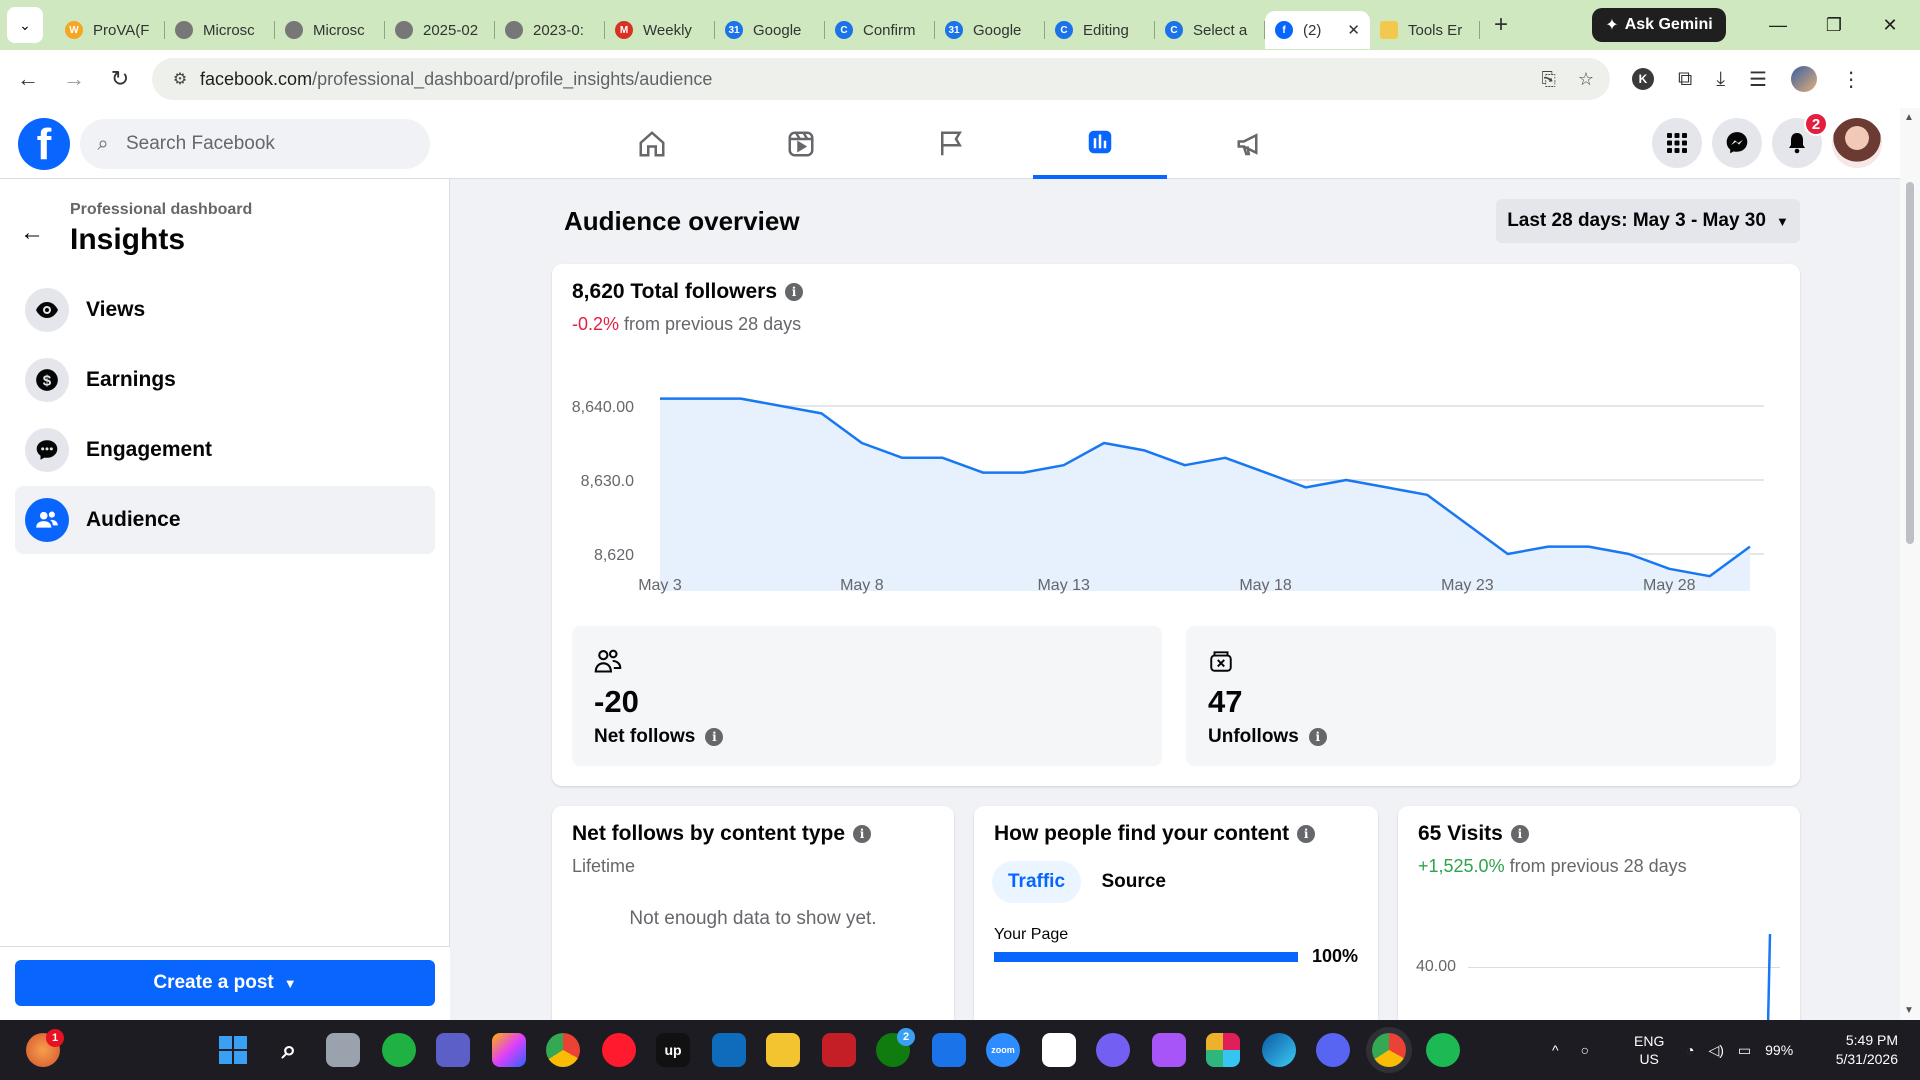 This screenshot has width=1920, height=1080. Describe the element at coordinates (225, 310) in the screenshot. I see `sidebar-item-views: Views` at that location.